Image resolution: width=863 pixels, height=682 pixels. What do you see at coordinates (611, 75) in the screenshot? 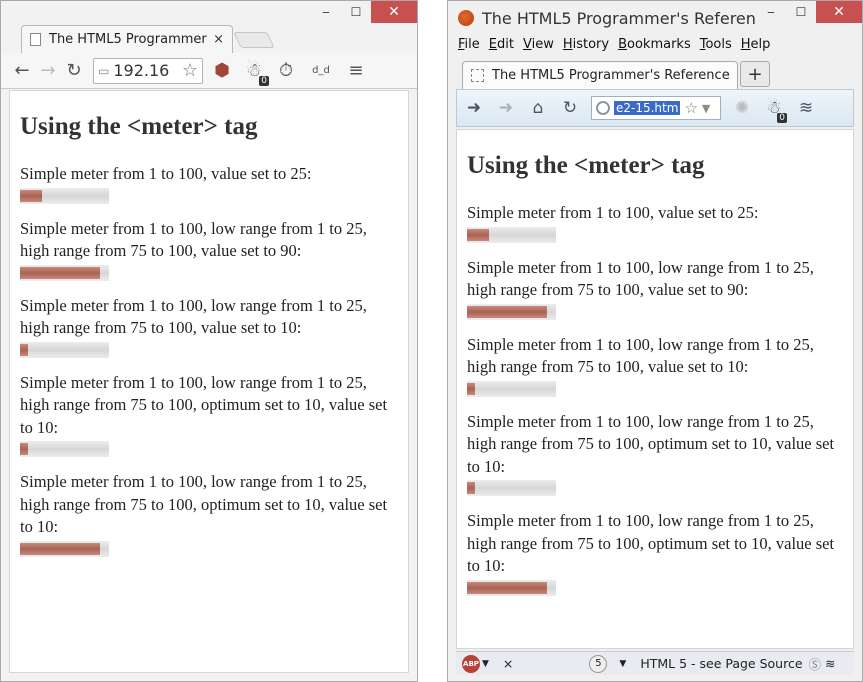
I see `firefox-tab-title: The HTML5 Programmer's Reference` at bounding box center [611, 75].